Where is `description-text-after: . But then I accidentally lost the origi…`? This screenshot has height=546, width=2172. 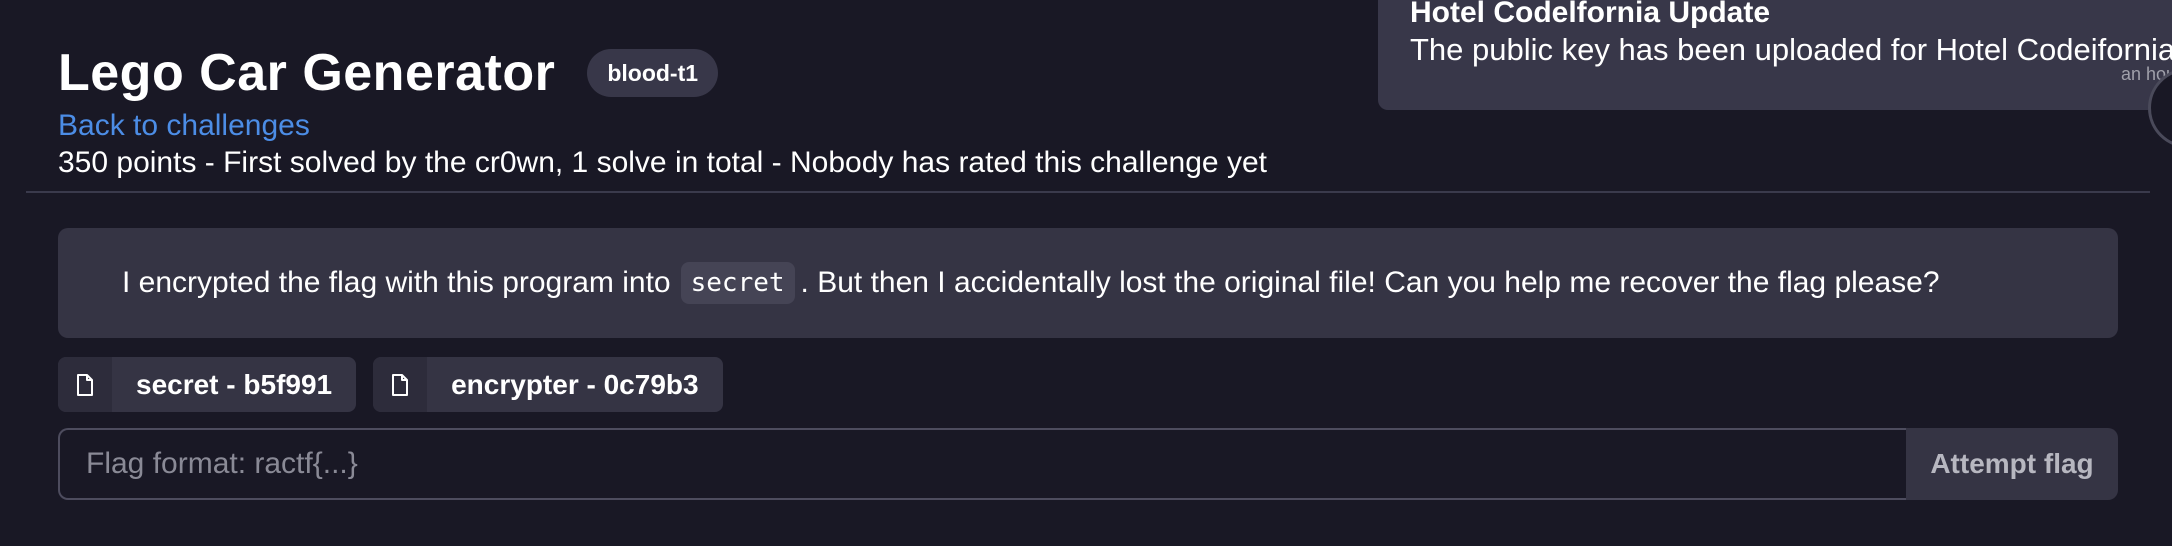
description-text-after: . But then I accidentally lost the origi… is located at coordinates (1370, 282).